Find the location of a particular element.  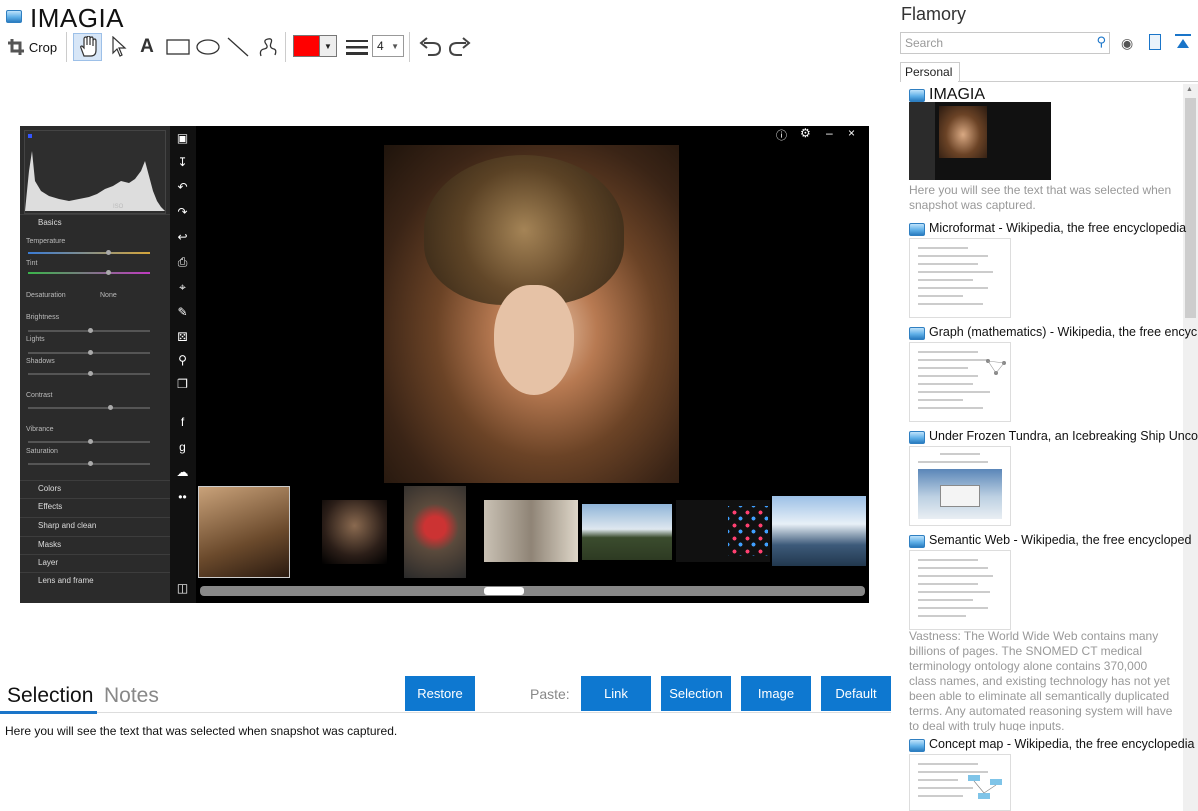

temperature-label: Temperature is located at coordinates (46, 241).